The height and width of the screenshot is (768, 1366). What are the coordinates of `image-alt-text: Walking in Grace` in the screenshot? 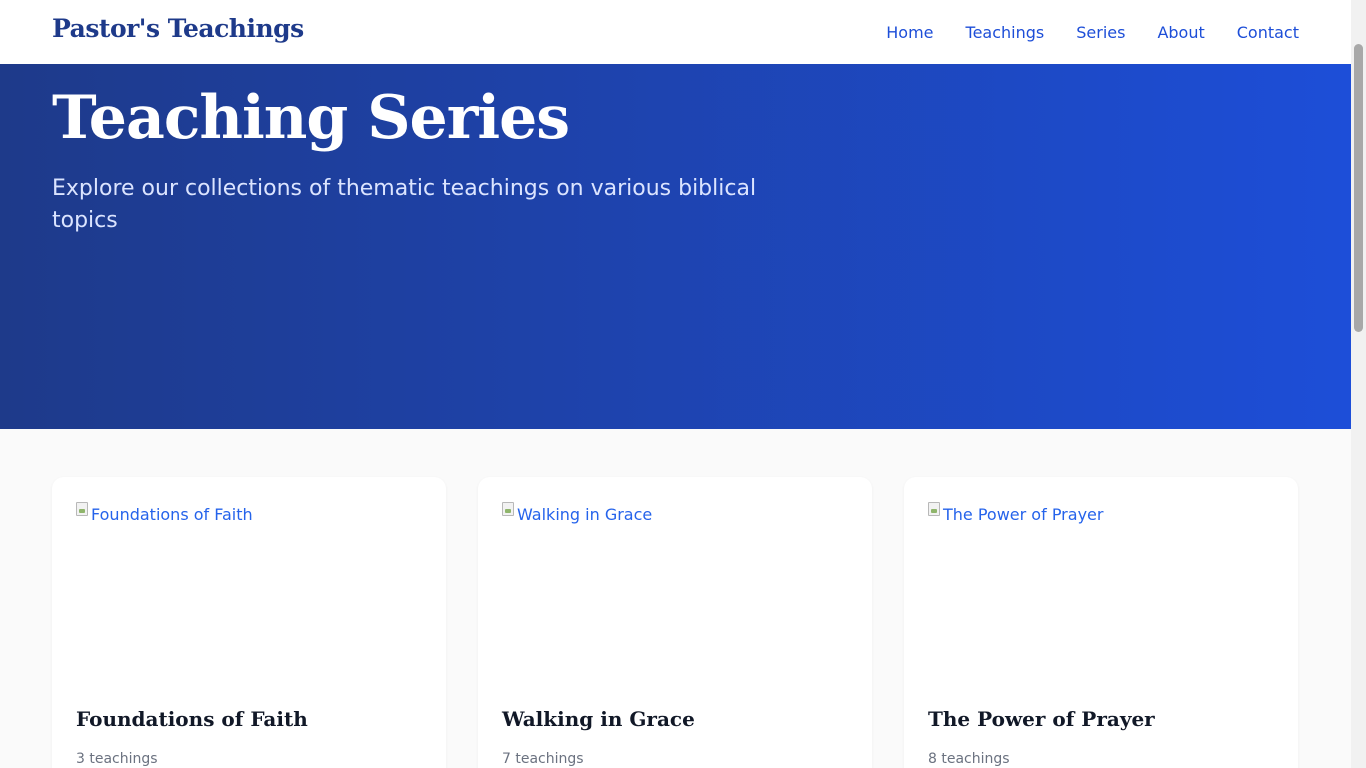 It's located at (585, 514).